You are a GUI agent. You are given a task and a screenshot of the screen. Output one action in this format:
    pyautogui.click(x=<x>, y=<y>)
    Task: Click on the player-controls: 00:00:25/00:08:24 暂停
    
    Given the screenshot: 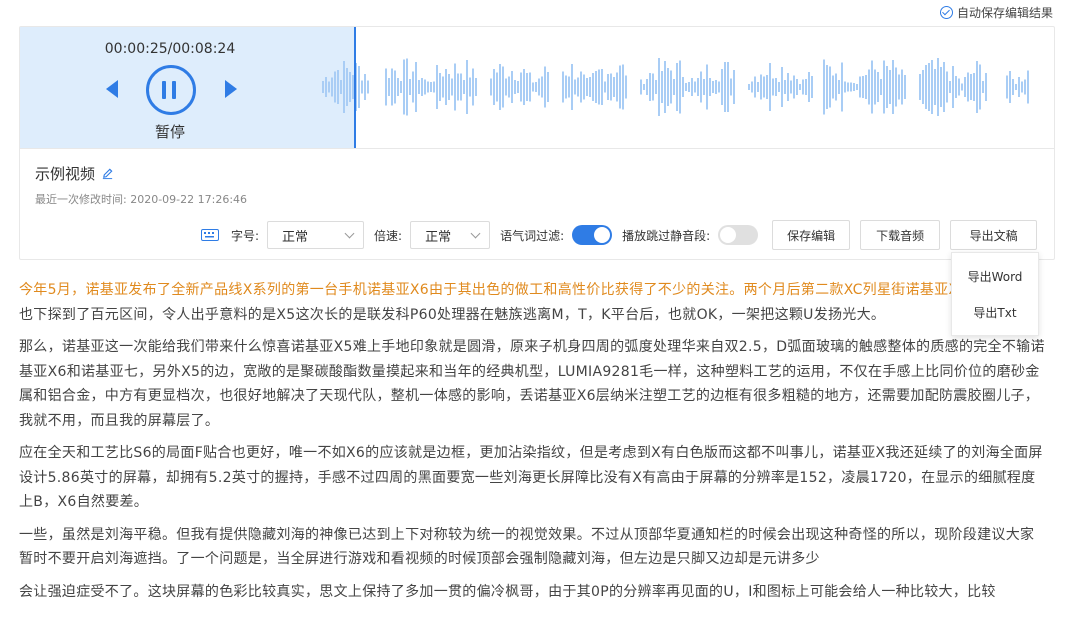 What is the action you would take?
    pyautogui.click(x=170, y=87)
    